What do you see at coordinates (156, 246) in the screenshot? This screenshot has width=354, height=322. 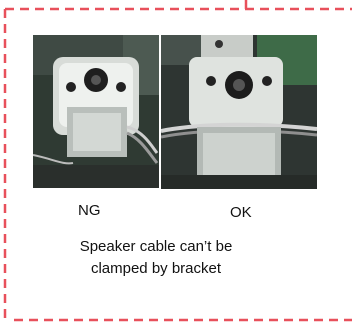 I see `note-line-1: Speaker cable can’t be` at bounding box center [156, 246].